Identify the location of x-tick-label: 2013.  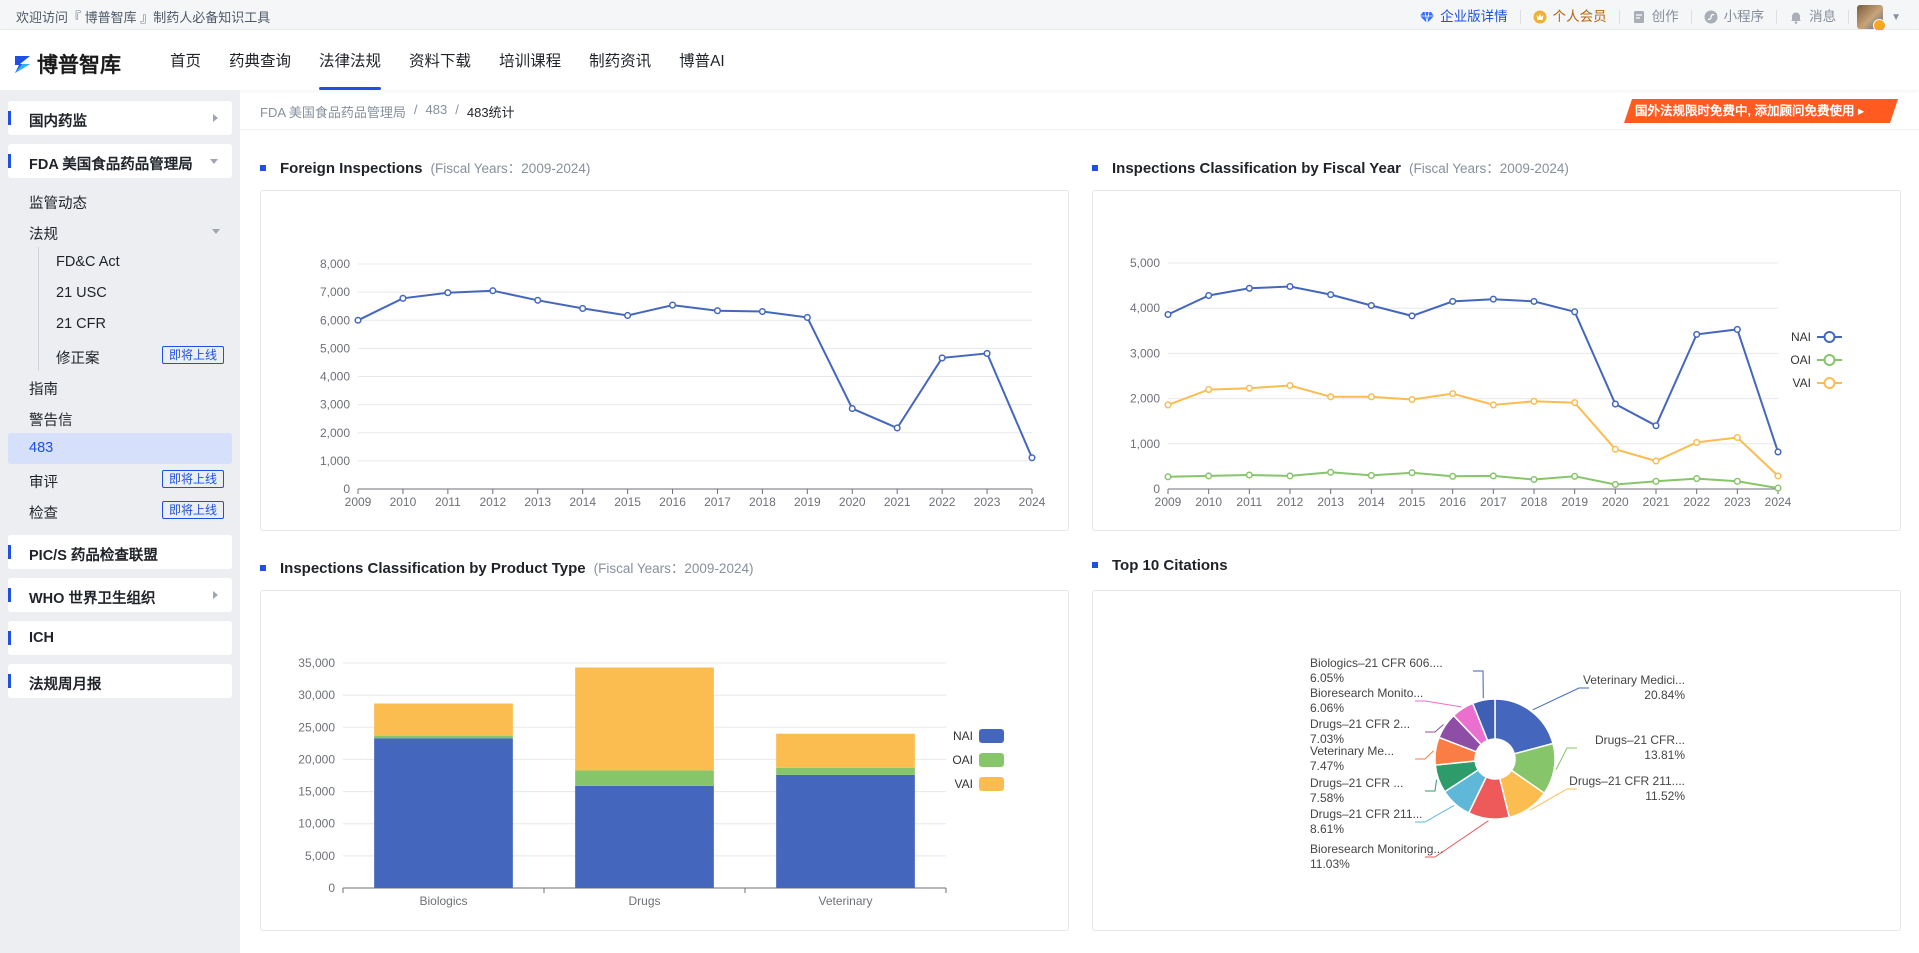
(537, 502).